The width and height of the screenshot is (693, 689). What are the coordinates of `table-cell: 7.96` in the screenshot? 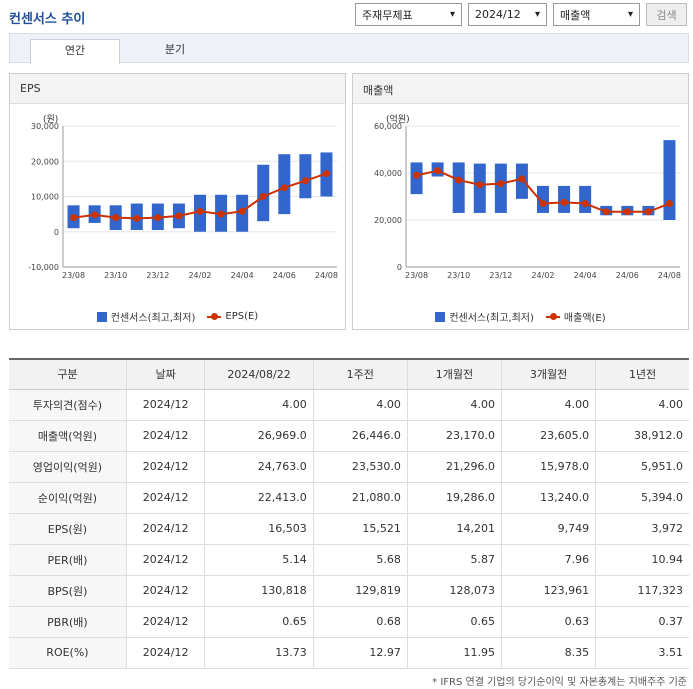 It's located at (548, 560).